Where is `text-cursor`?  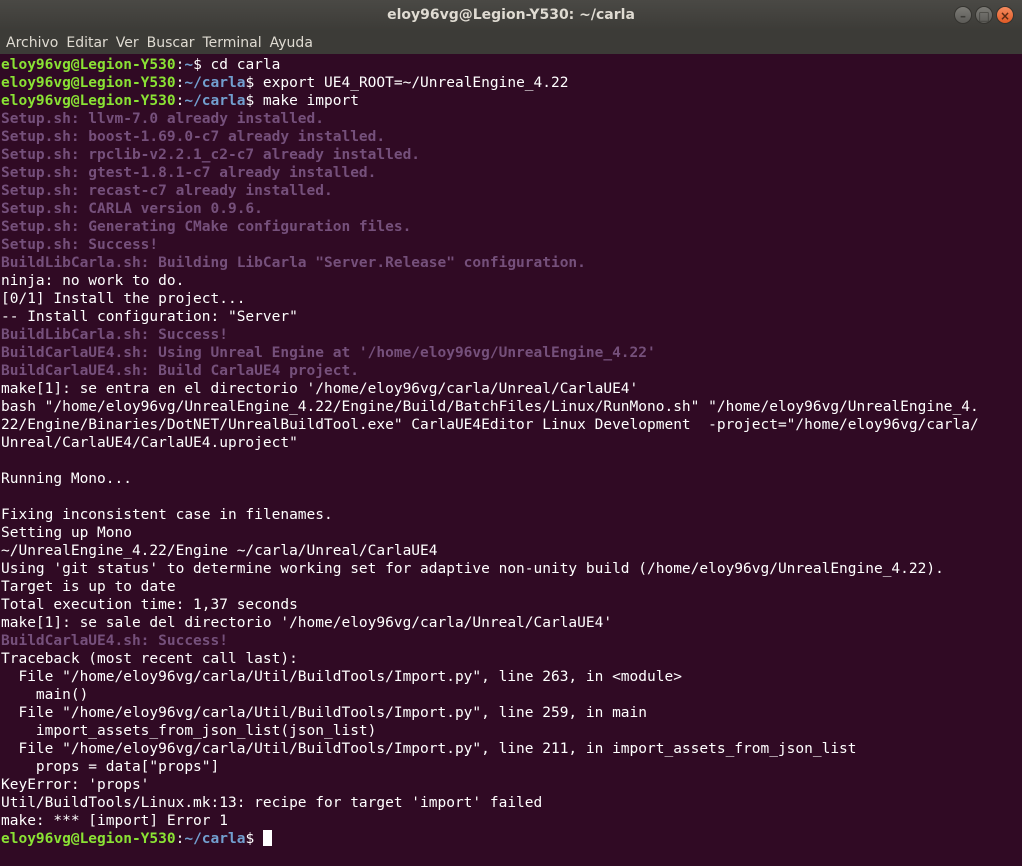
text-cursor is located at coordinates (267, 838).